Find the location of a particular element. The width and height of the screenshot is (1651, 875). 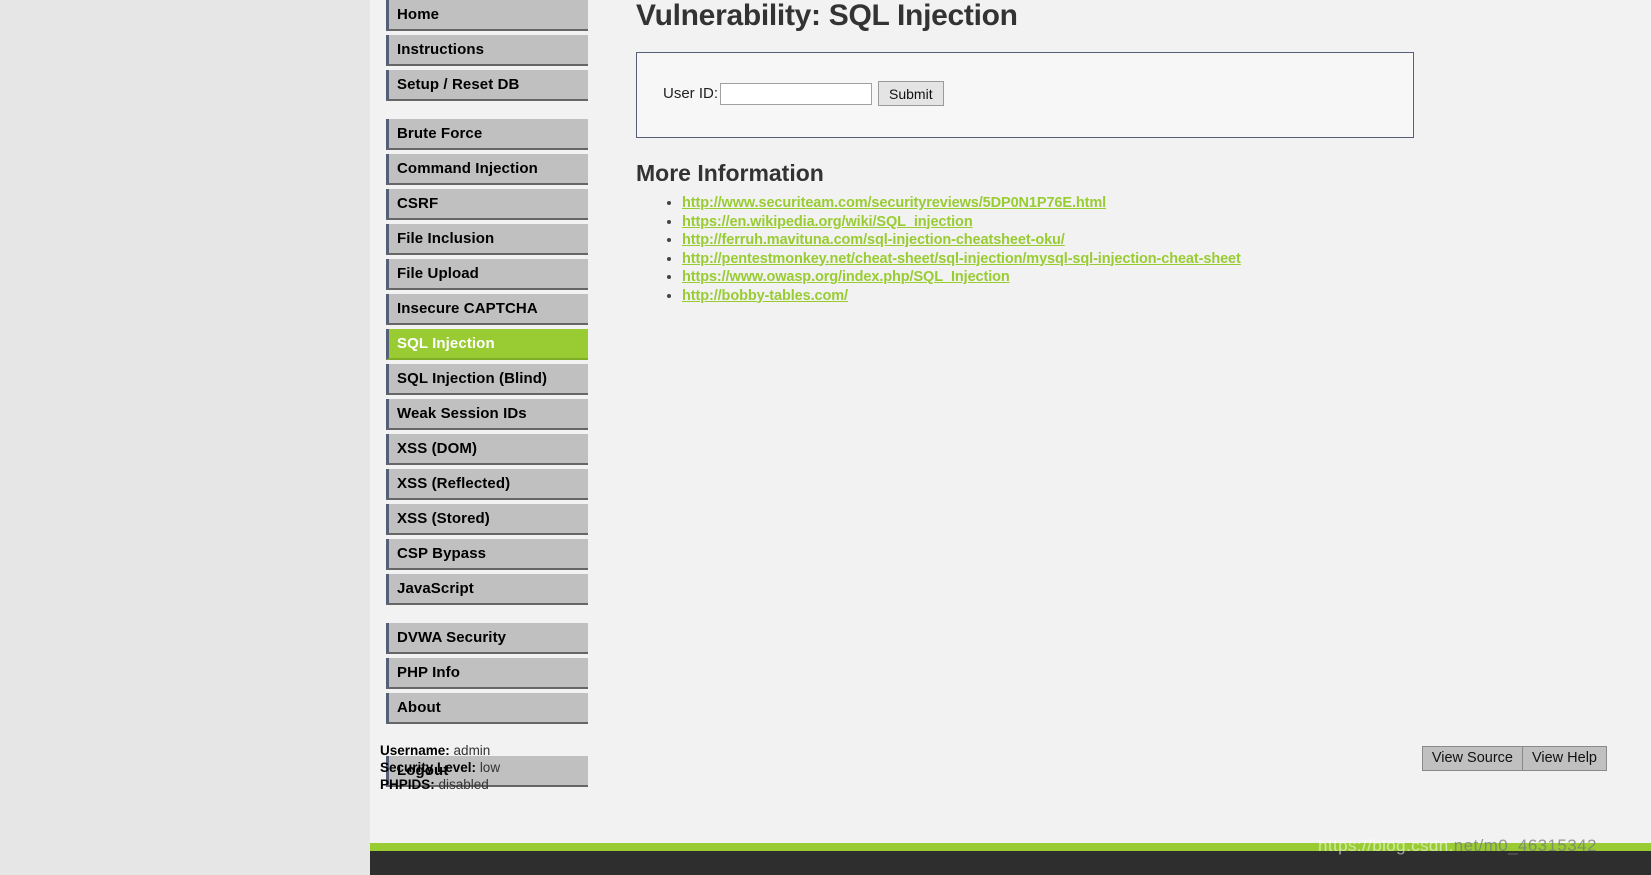

sidebar-item-insecure-captcha: Insecure CAPTCHA is located at coordinates (487, 309).